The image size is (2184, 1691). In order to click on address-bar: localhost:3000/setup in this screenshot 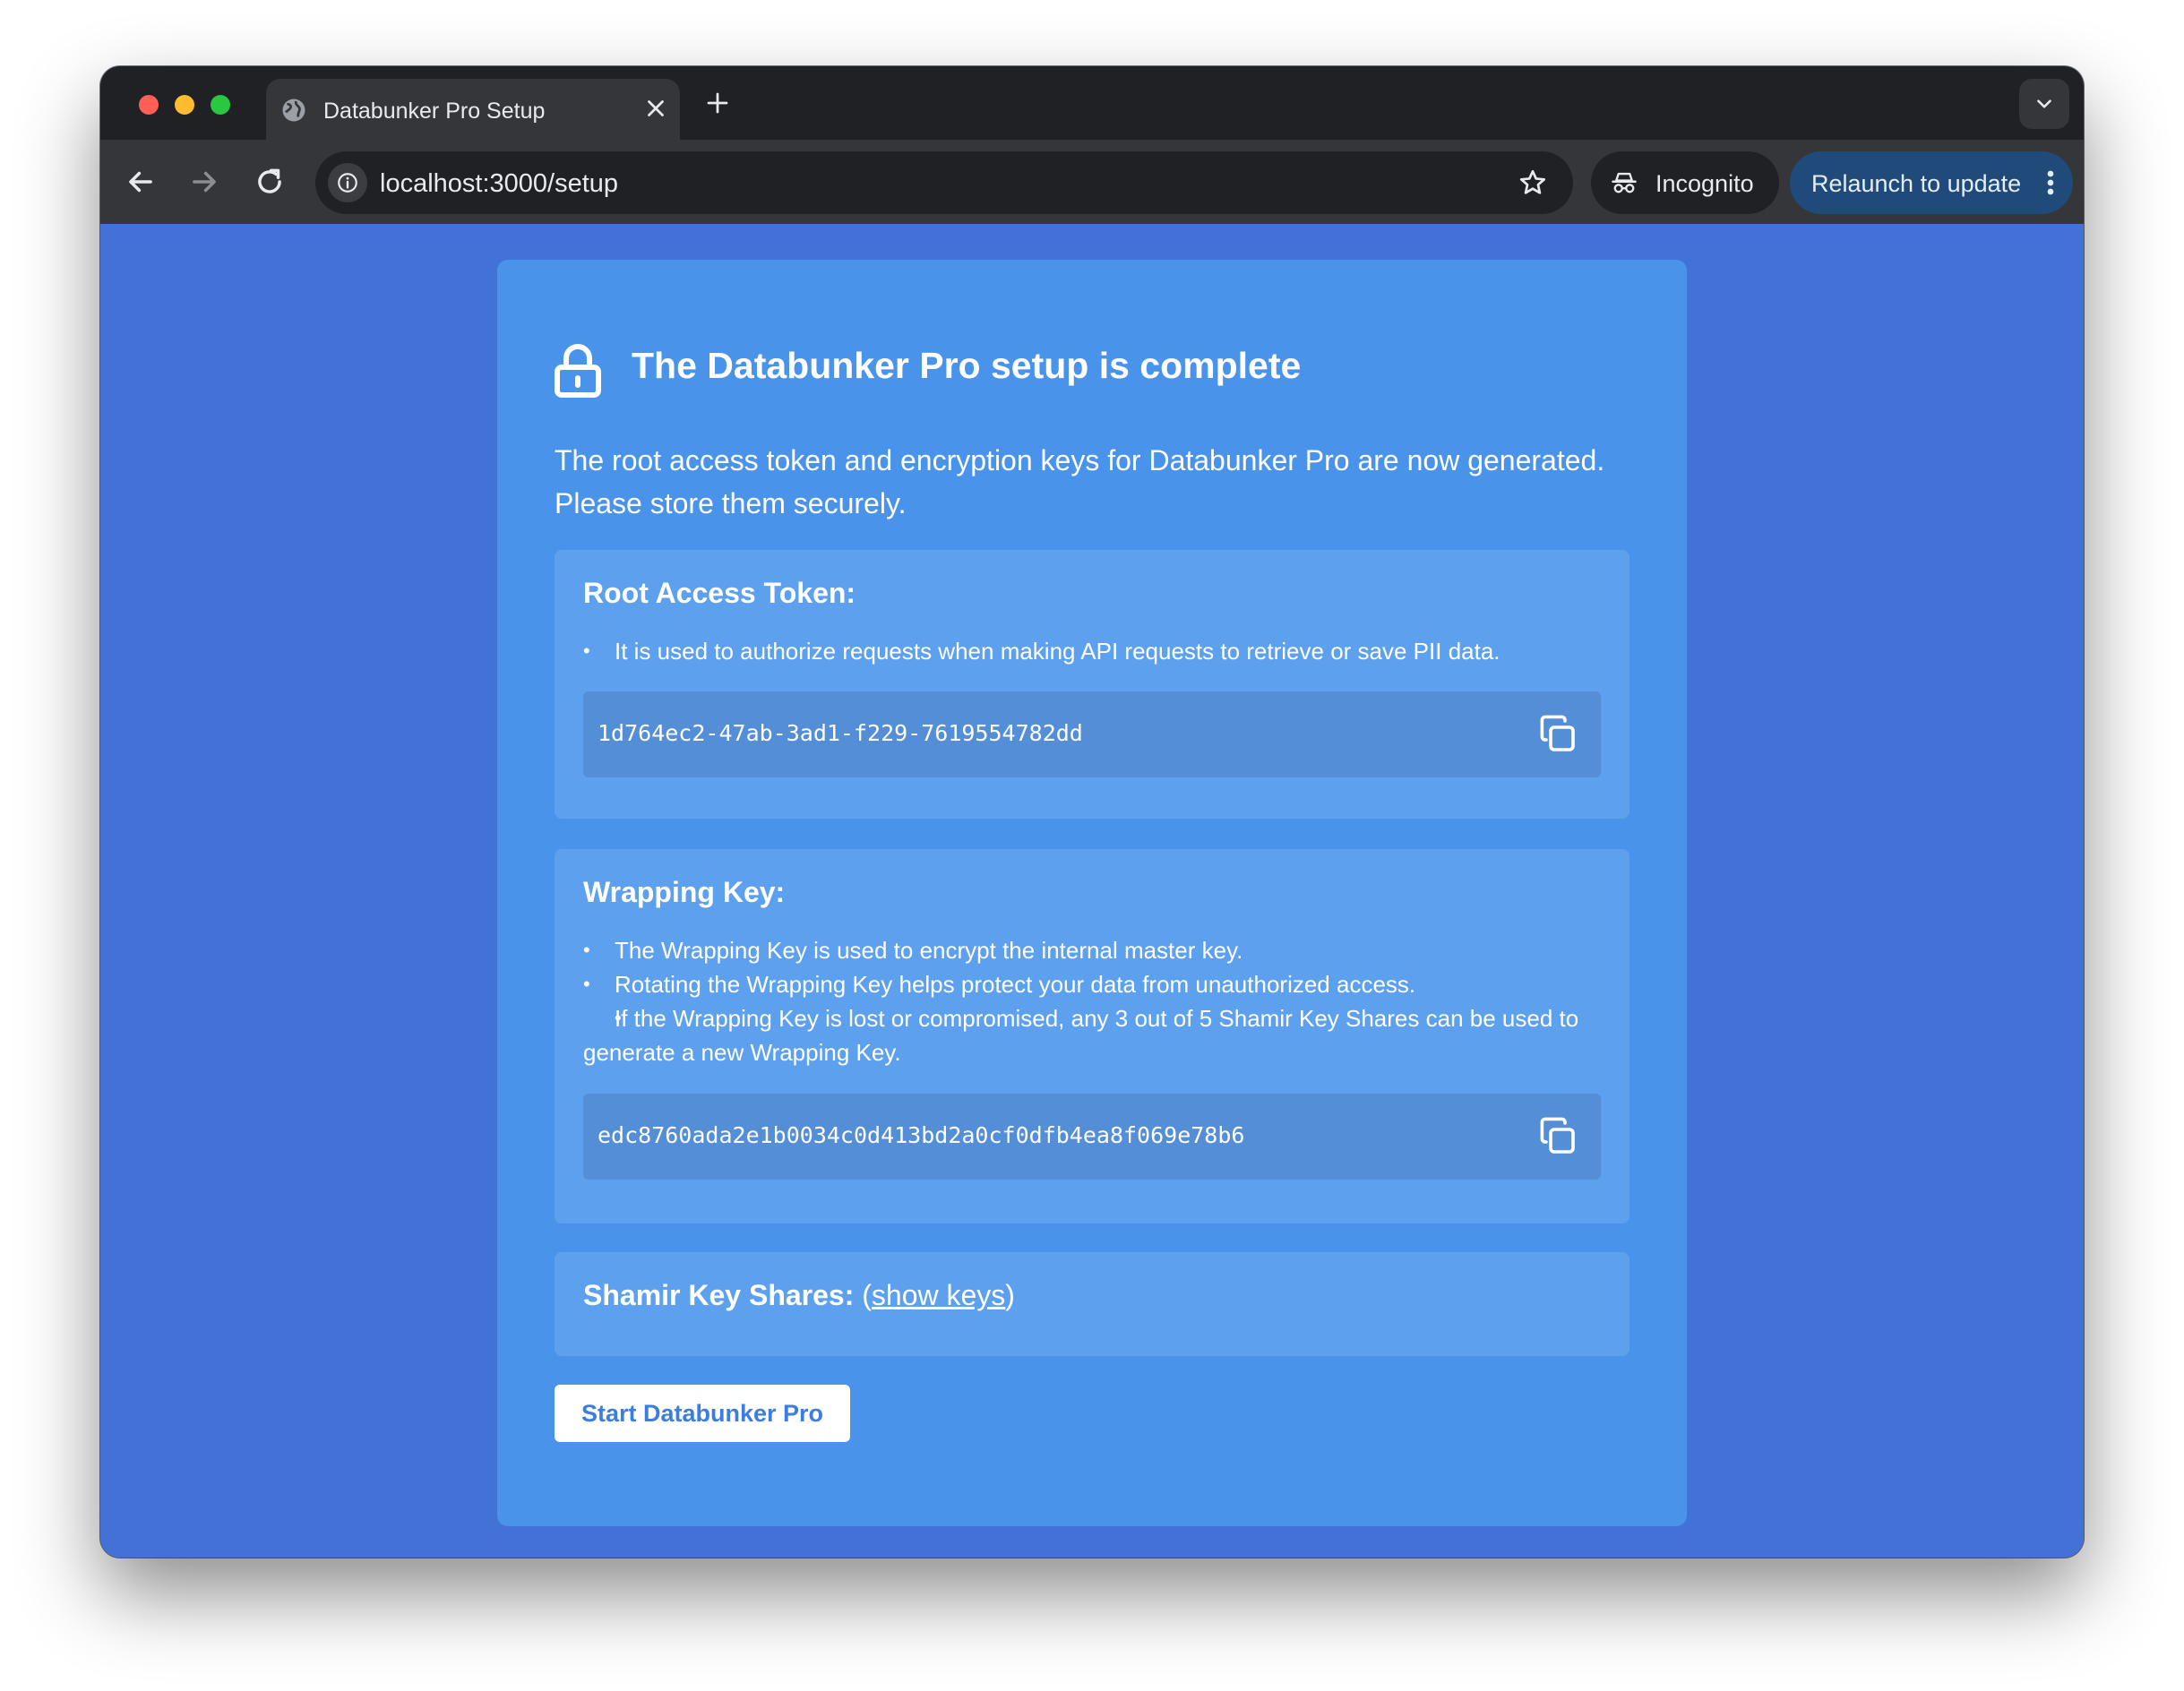, I will do `click(944, 182)`.